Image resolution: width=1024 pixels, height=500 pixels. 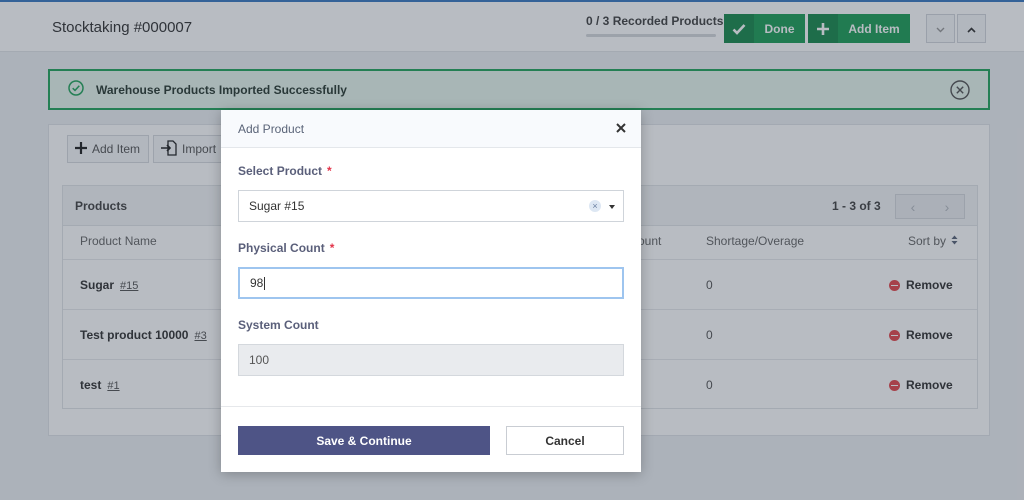 What do you see at coordinates (265, 283) in the screenshot?
I see `text-cursor` at bounding box center [265, 283].